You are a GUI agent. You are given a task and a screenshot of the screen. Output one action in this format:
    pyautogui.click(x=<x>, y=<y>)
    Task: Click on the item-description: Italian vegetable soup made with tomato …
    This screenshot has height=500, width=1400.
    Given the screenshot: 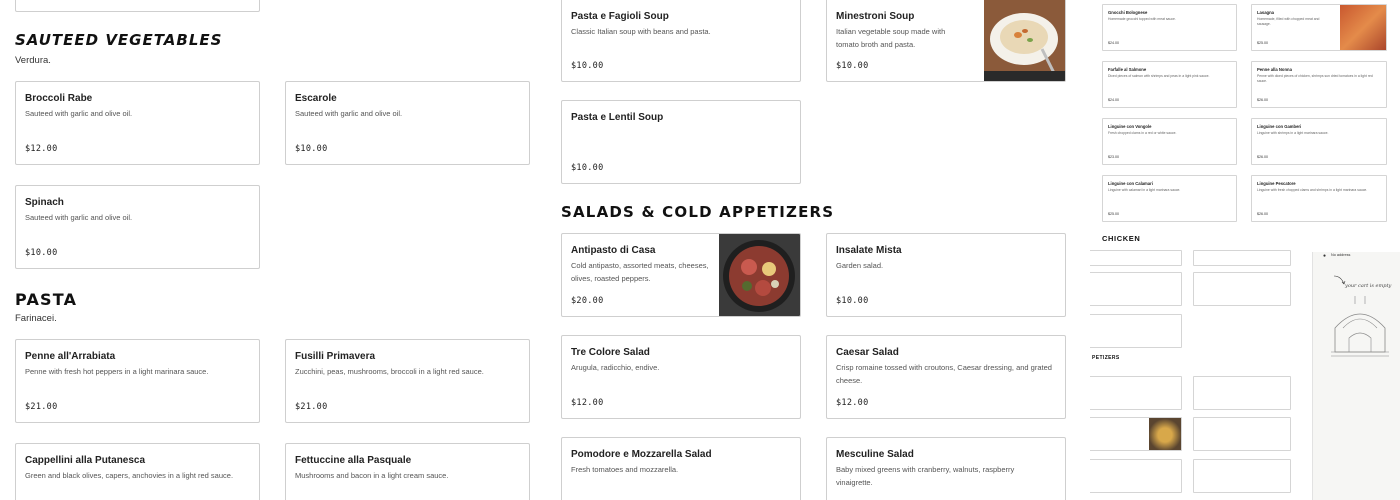 What is the action you would take?
    pyautogui.click(x=891, y=38)
    